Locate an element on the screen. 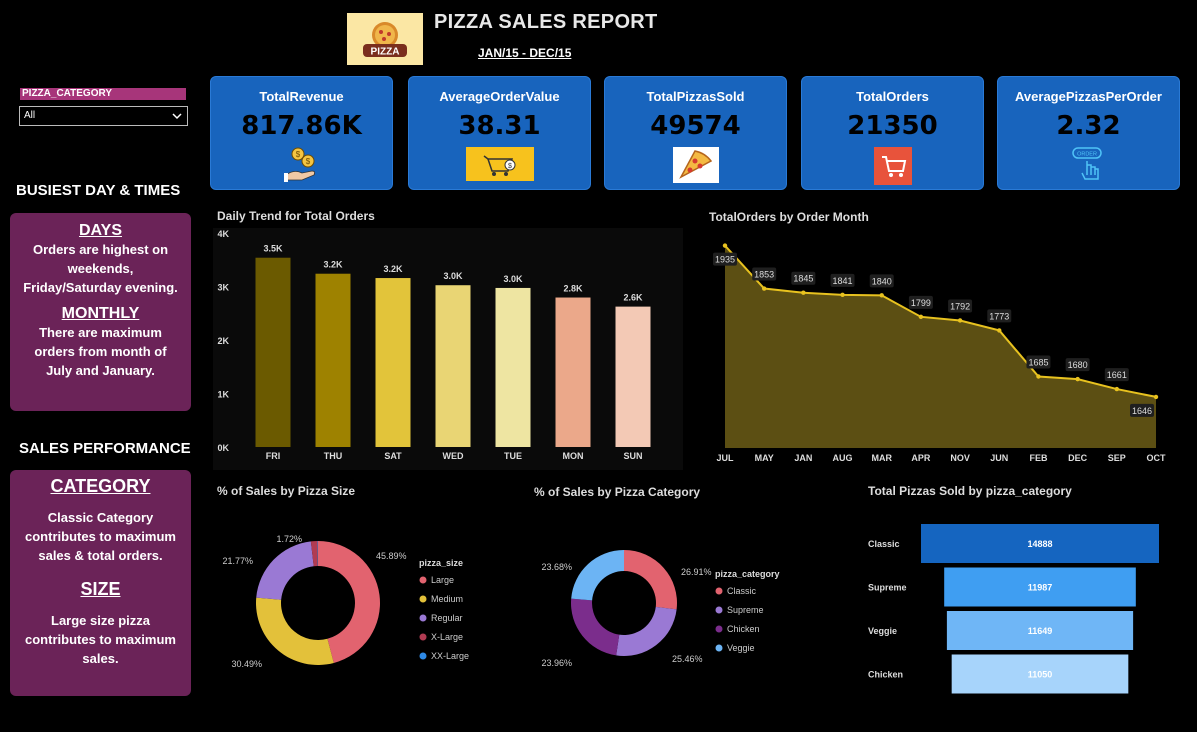  kpi-average-pizzas-per-order: AveragePizzasPerOrder 2.32 ORDER is located at coordinates (1088, 133).